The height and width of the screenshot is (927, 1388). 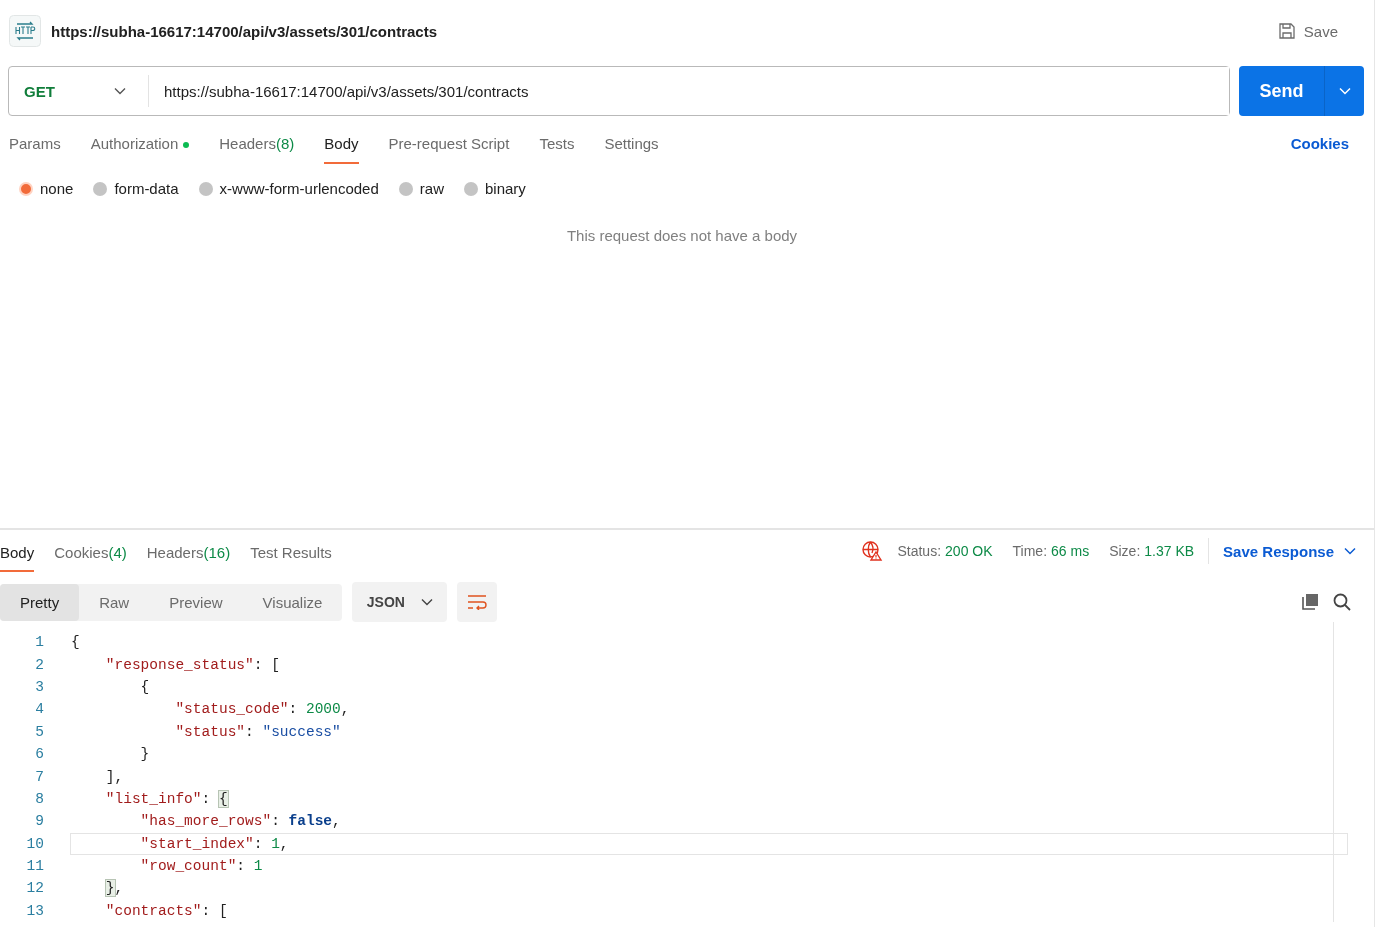 I want to click on wrap-lines-icon, so click(x=477, y=602).